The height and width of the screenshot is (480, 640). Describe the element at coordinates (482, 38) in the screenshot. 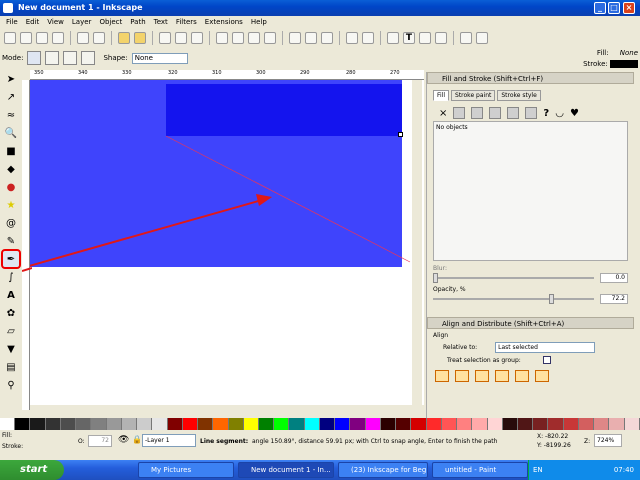

I see `document-properties-icon` at that location.